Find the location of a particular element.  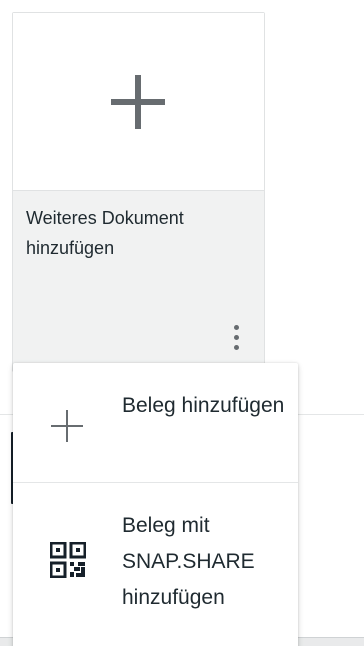

menu-item-label: Beleg hinzufügen is located at coordinates (203, 405).